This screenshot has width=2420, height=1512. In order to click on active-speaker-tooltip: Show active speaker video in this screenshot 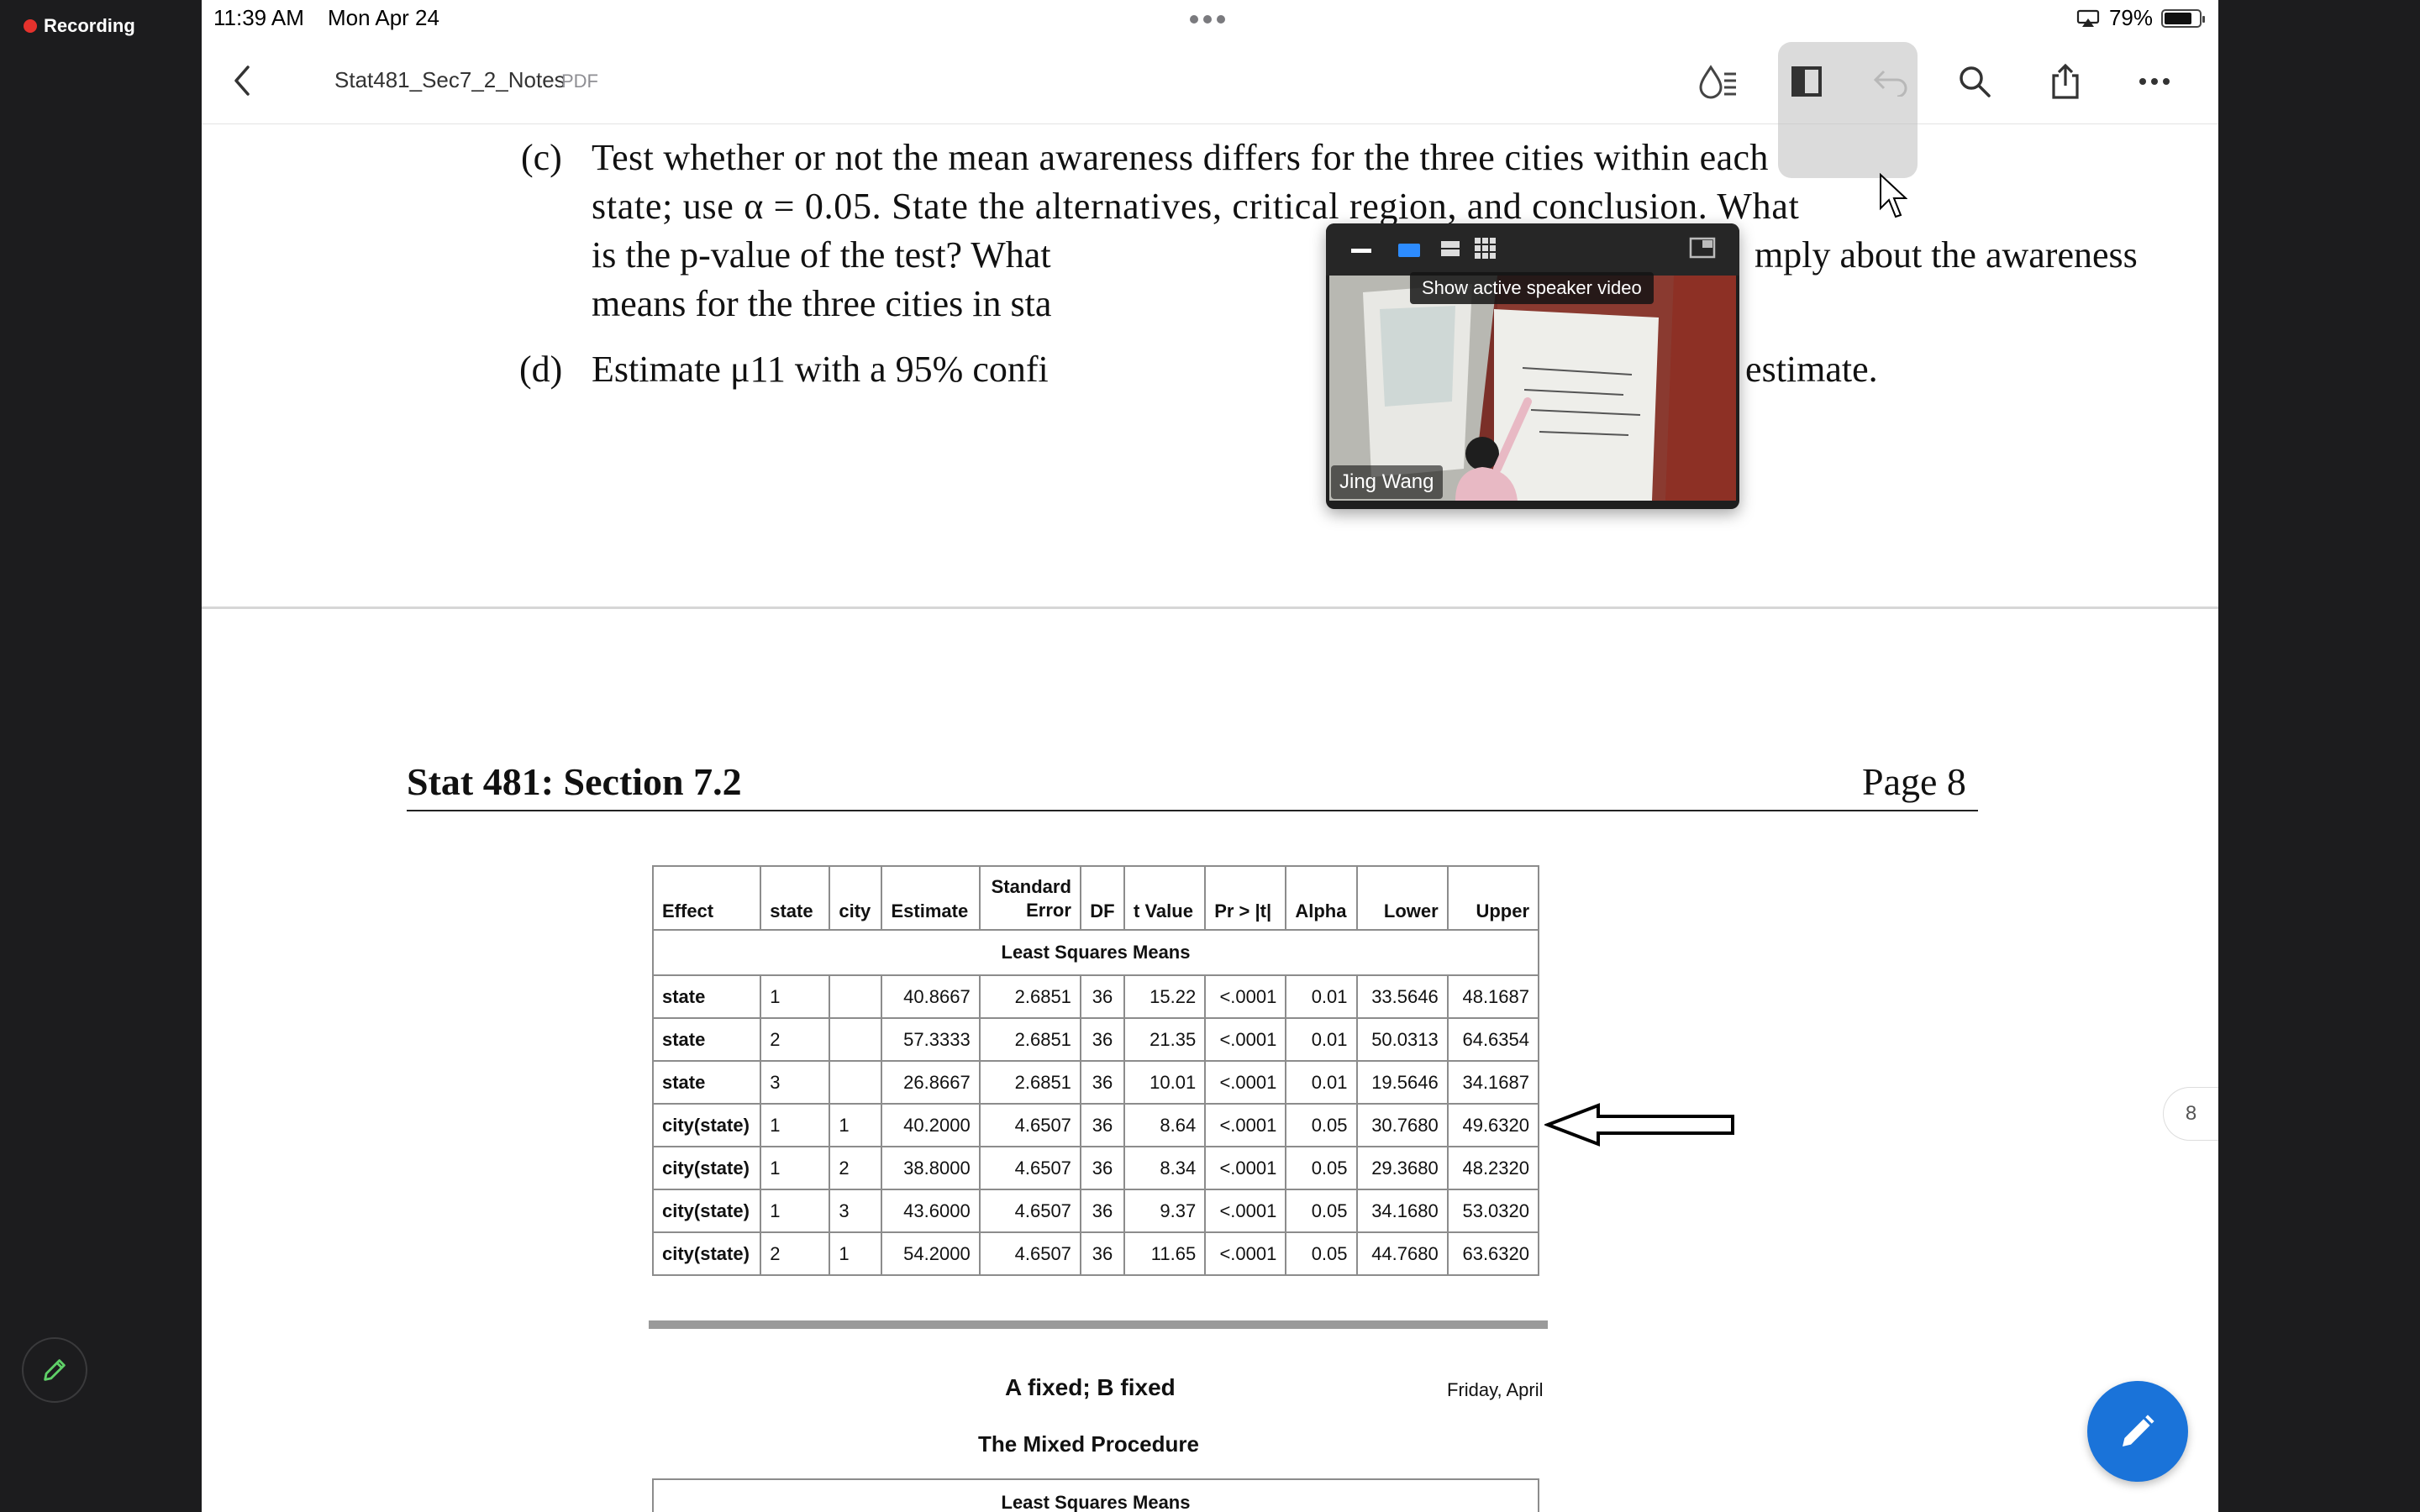, I will do `click(1532, 288)`.